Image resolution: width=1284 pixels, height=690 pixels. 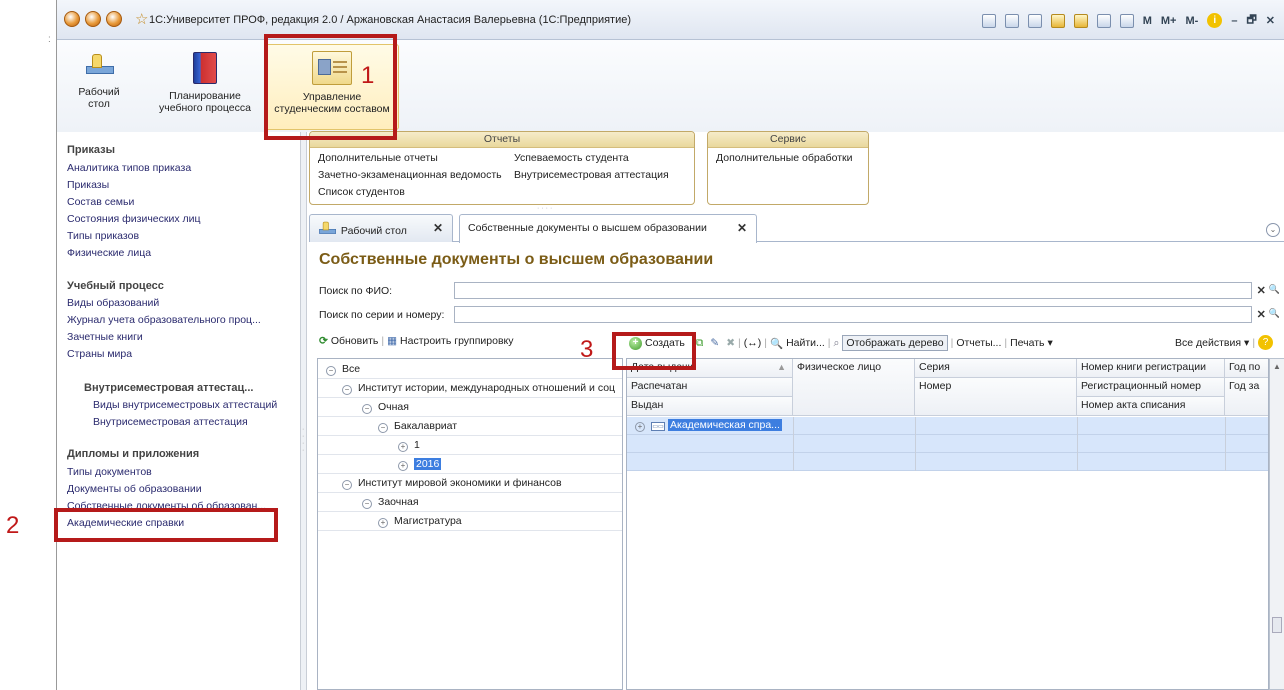 I want to click on minimize-button: –, so click(x=1234, y=21).